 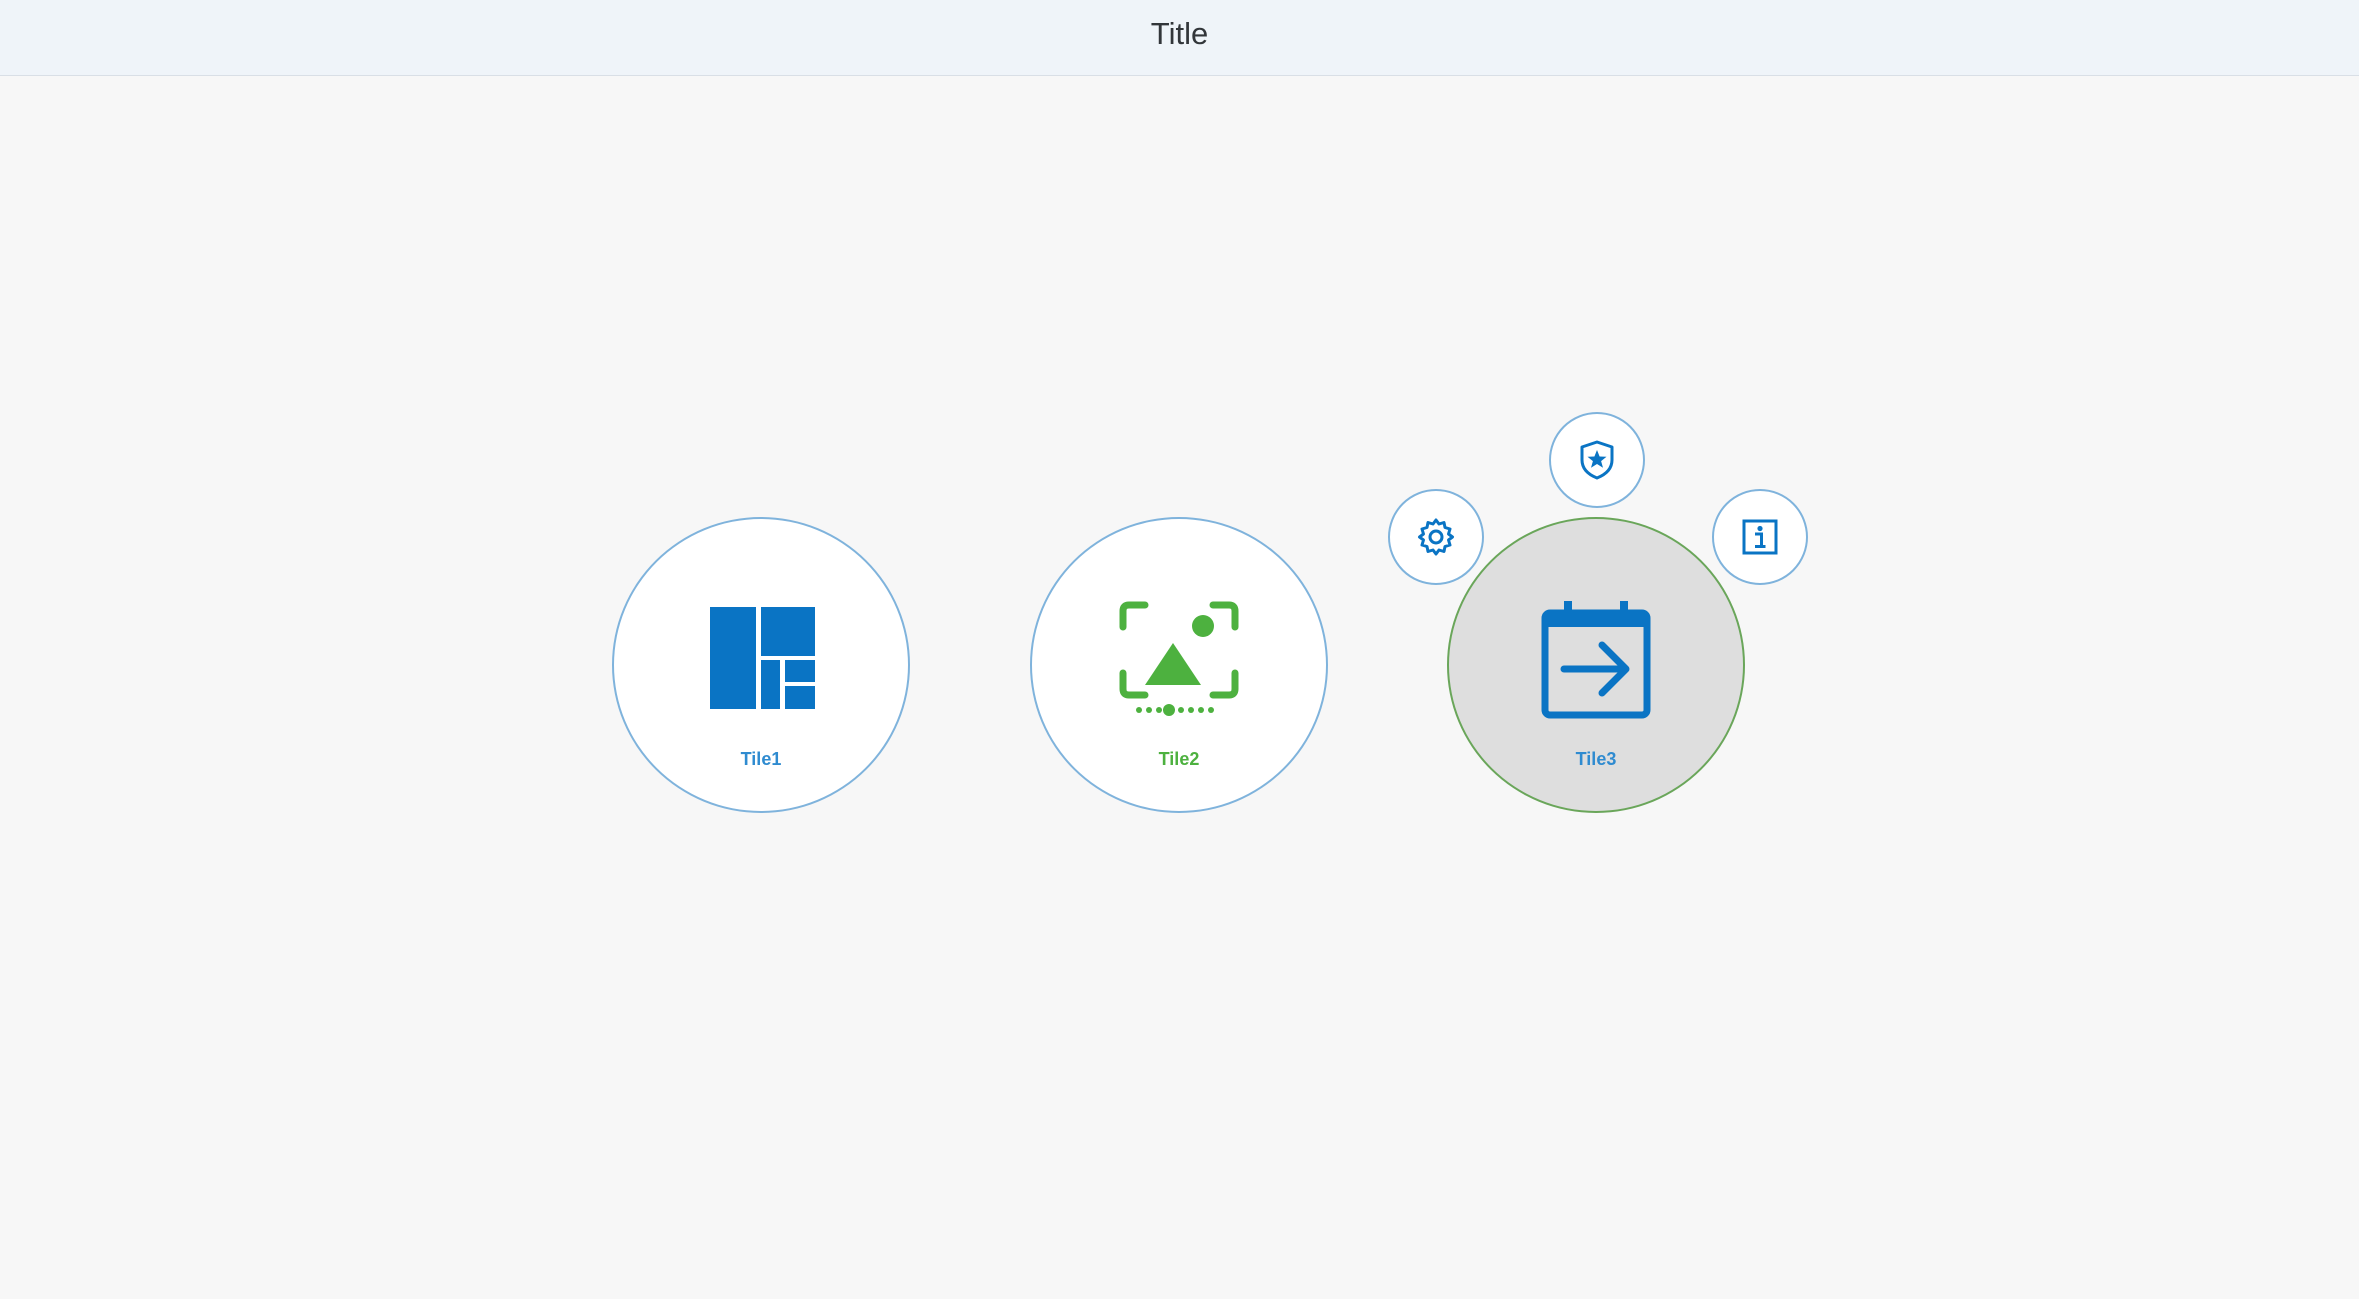 I want to click on image-scan-icon, so click(x=1179, y=658).